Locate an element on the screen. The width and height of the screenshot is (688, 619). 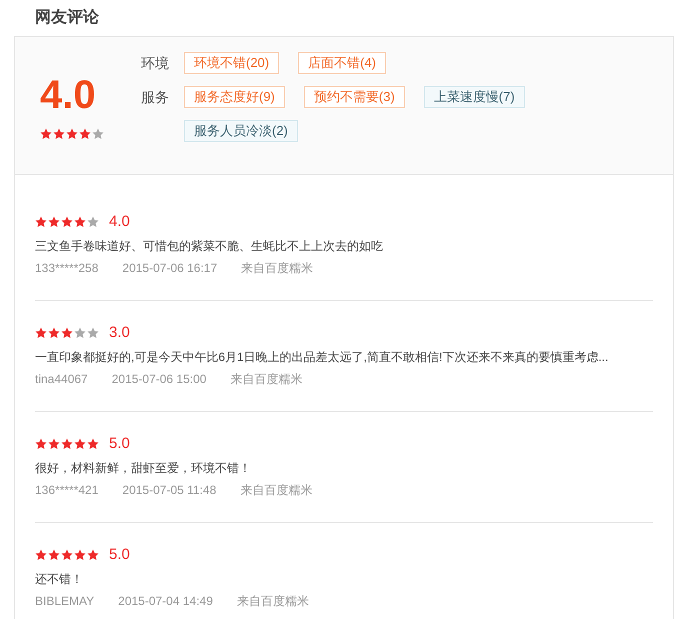
review-user: tina44067 is located at coordinates (61, 379).